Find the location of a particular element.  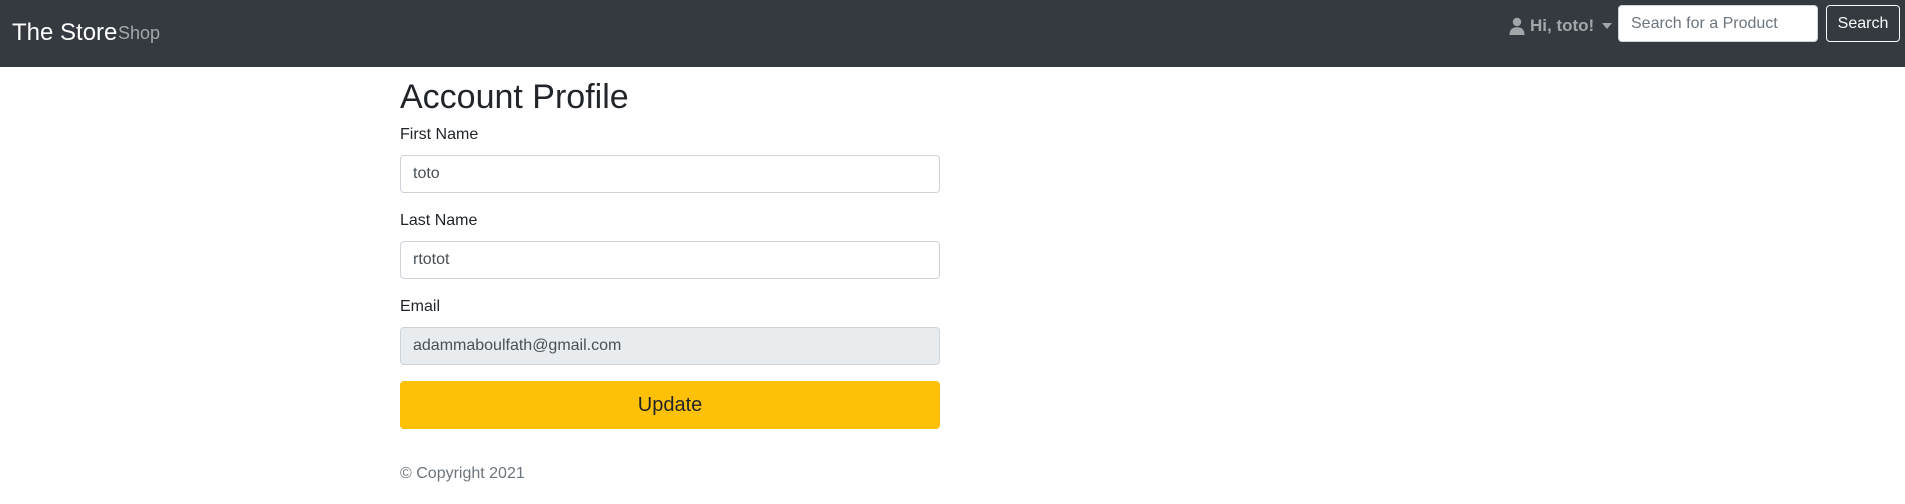

navbar: The Store Shop Hi, toto! Search is located at coordinates (952, 33).